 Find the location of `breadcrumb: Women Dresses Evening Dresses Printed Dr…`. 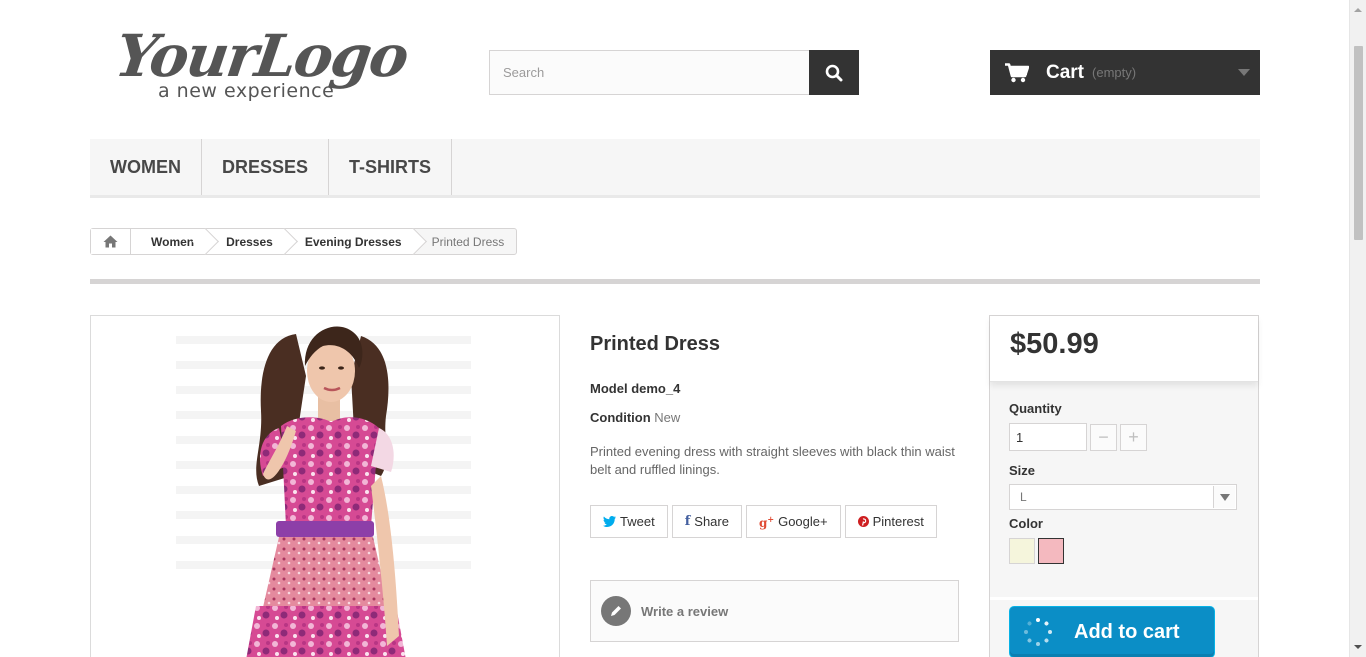

breadcrumb: Women Dresses Evening Dresses Printed Dr… is located at coordinates (304, 241).